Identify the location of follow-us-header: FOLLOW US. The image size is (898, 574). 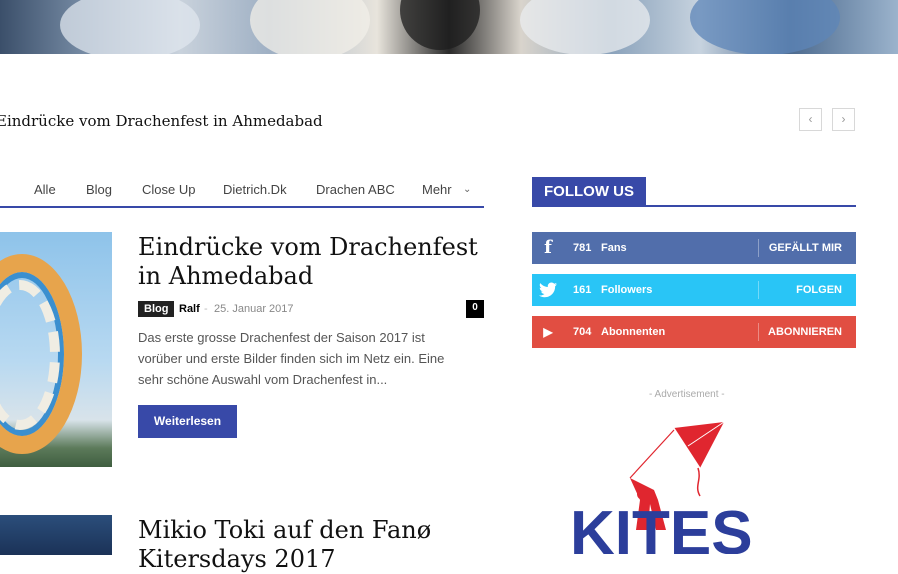
(694, 192).